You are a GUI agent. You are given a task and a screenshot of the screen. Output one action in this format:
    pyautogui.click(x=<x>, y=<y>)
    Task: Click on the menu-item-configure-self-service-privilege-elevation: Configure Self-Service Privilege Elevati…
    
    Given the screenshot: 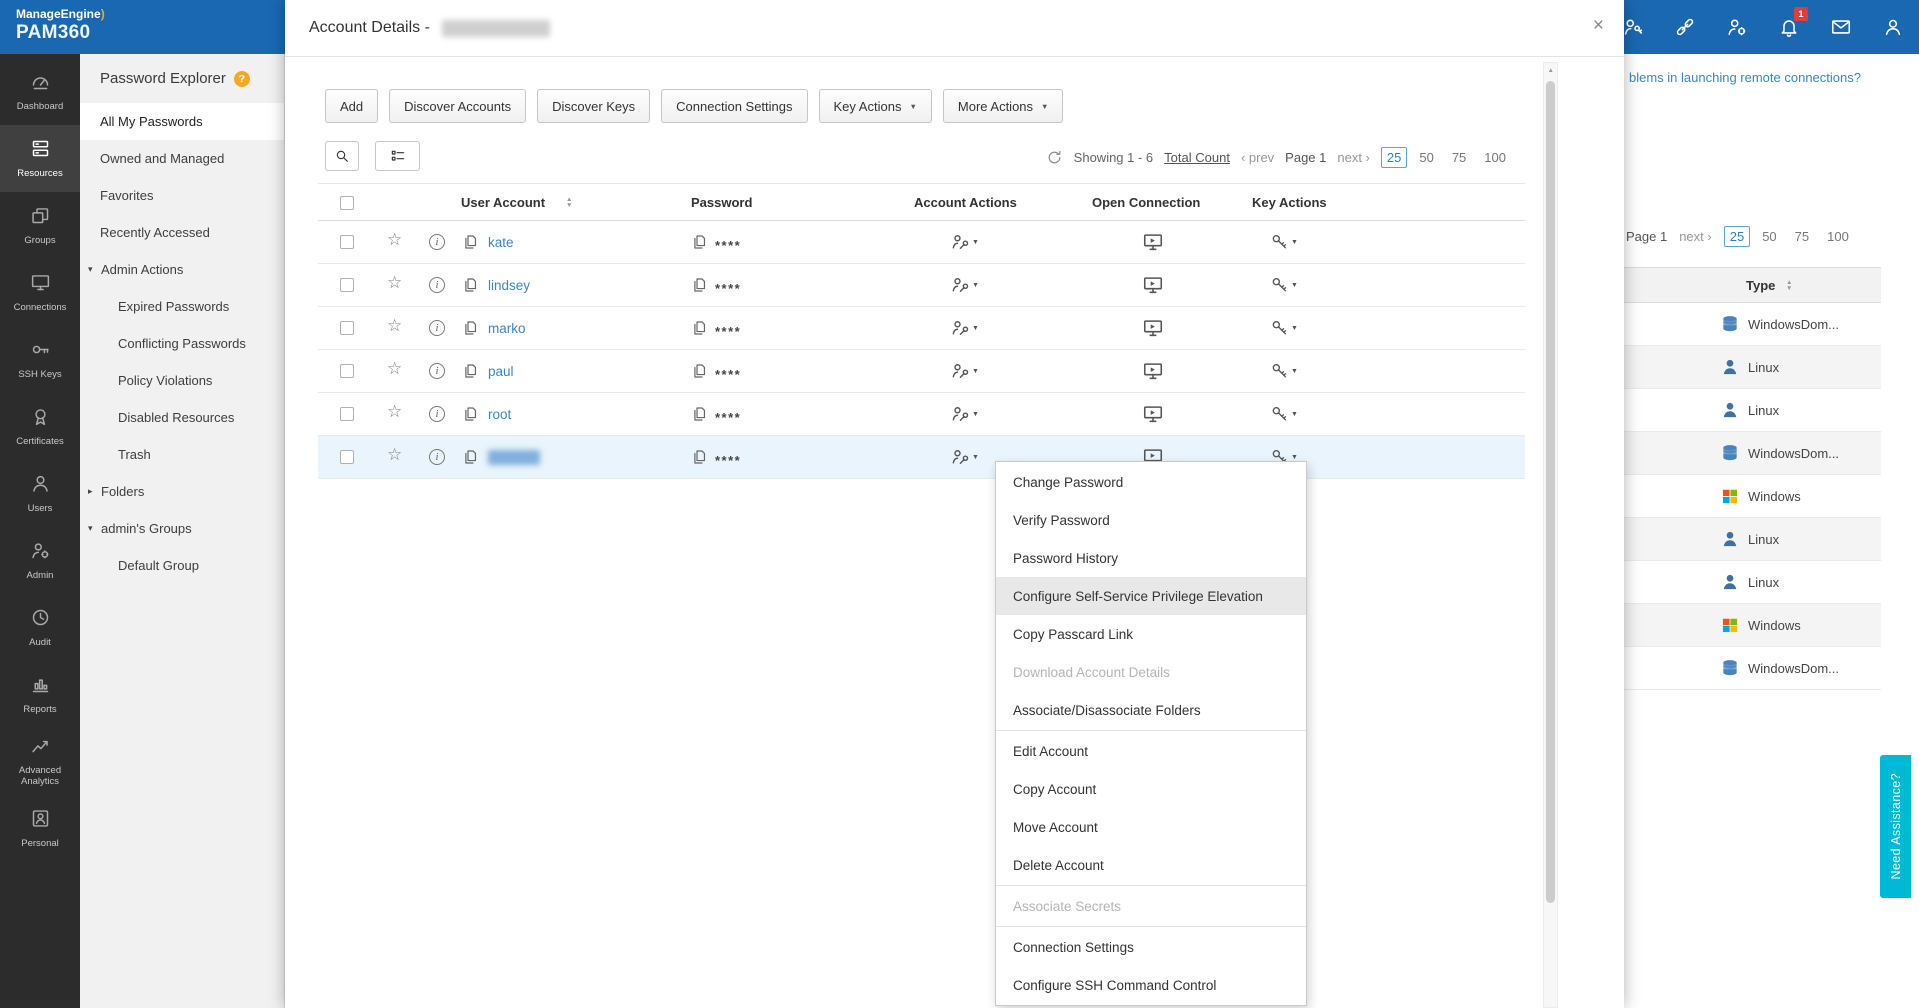 What is the action you would take?
    pyautogui.click(x=1151, y=596)
    